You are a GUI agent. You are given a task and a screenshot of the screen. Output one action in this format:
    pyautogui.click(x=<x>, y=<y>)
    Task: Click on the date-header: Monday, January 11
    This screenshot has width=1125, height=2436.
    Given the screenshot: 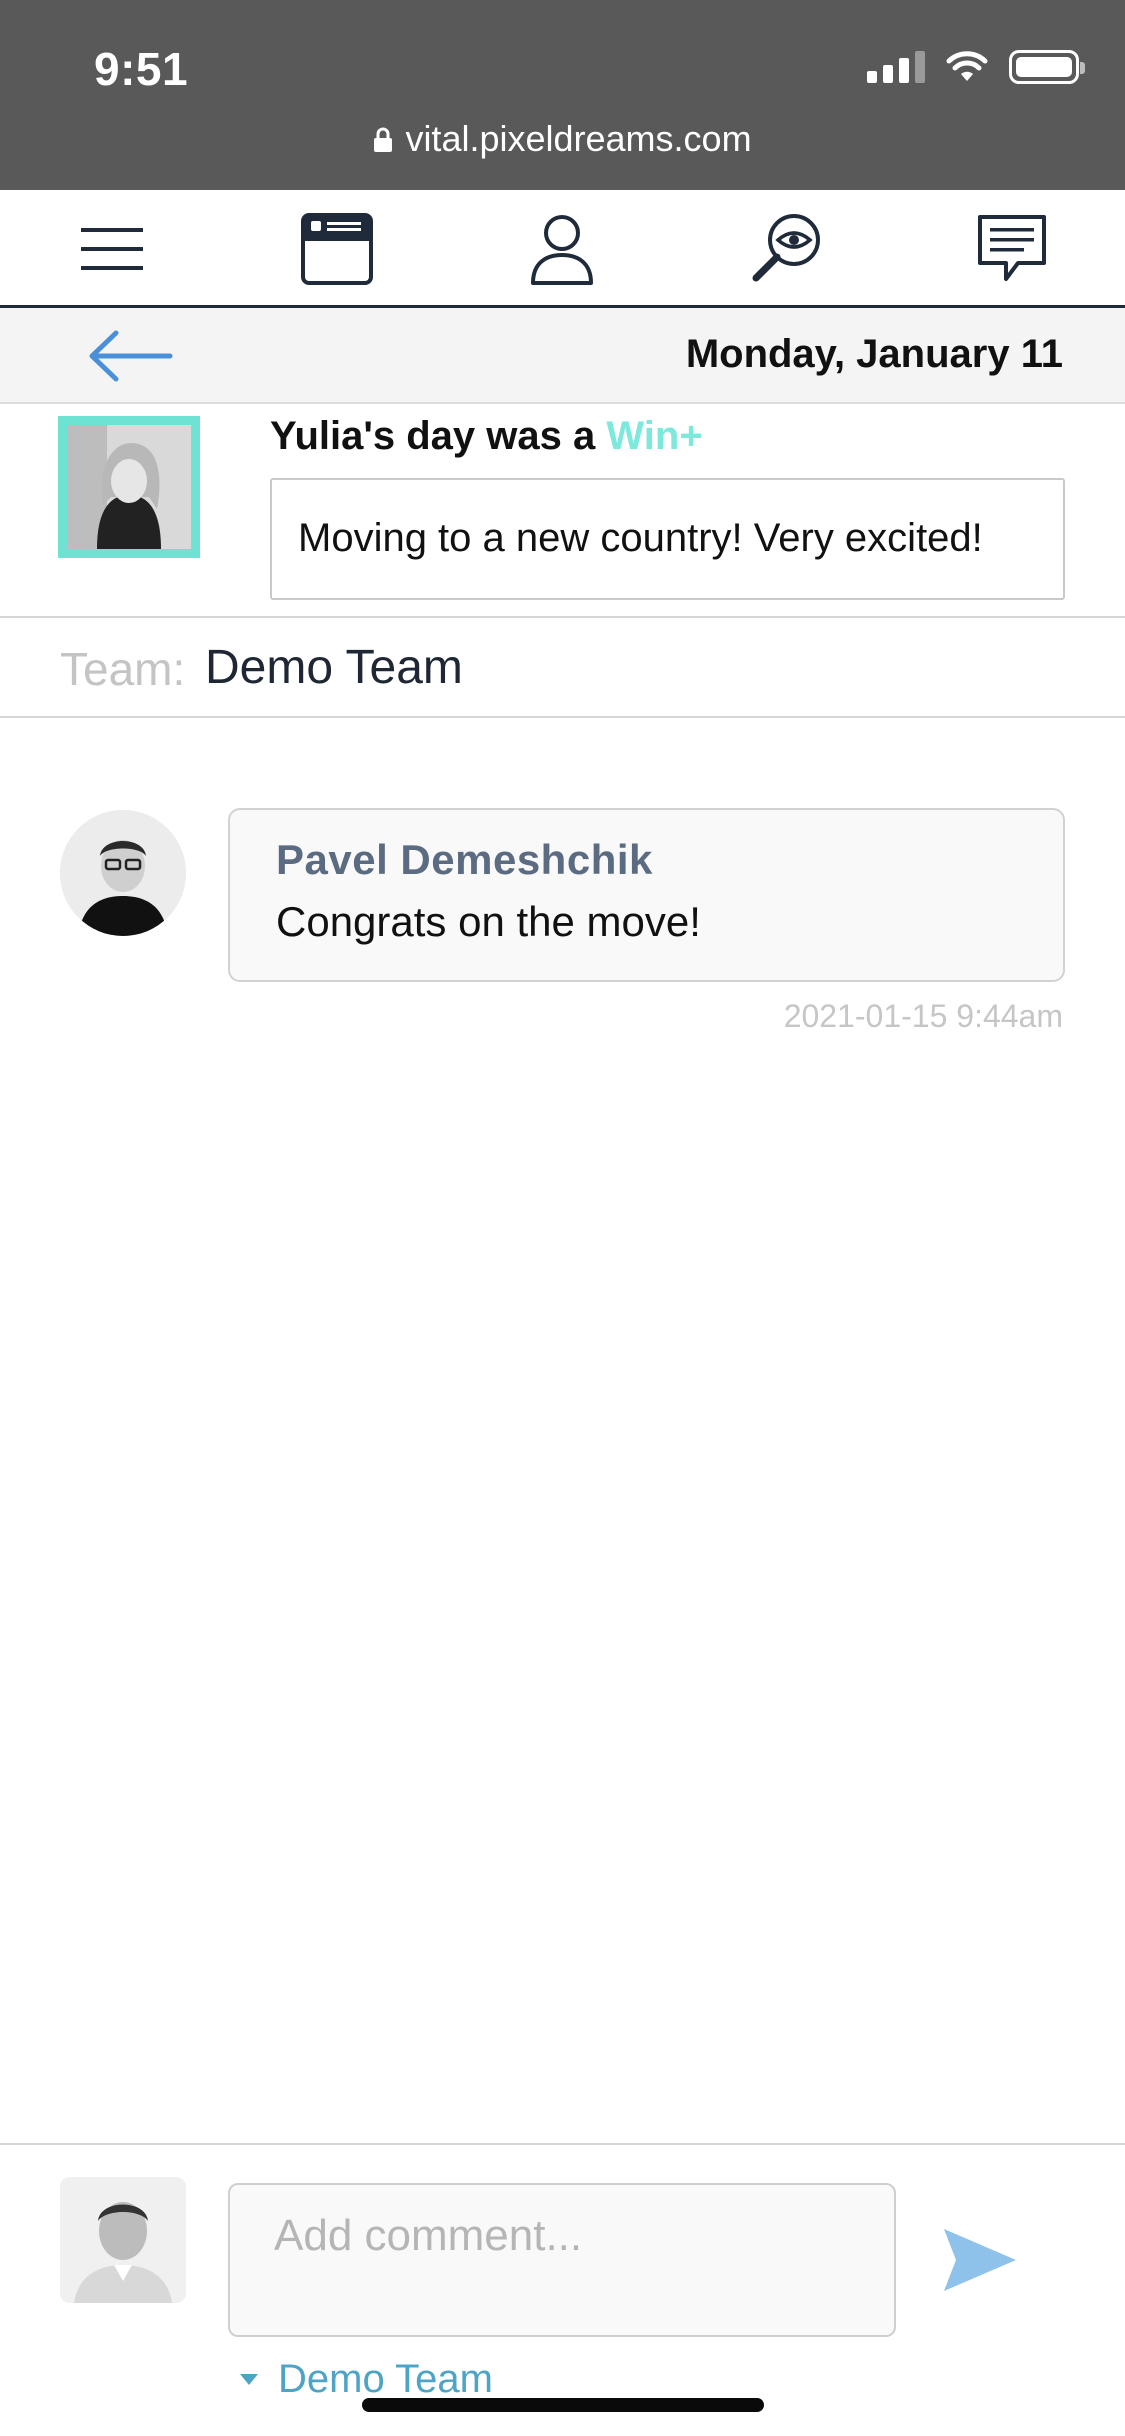 What is the action you would take?
    pyautogui.click(x=562, y=356)
    